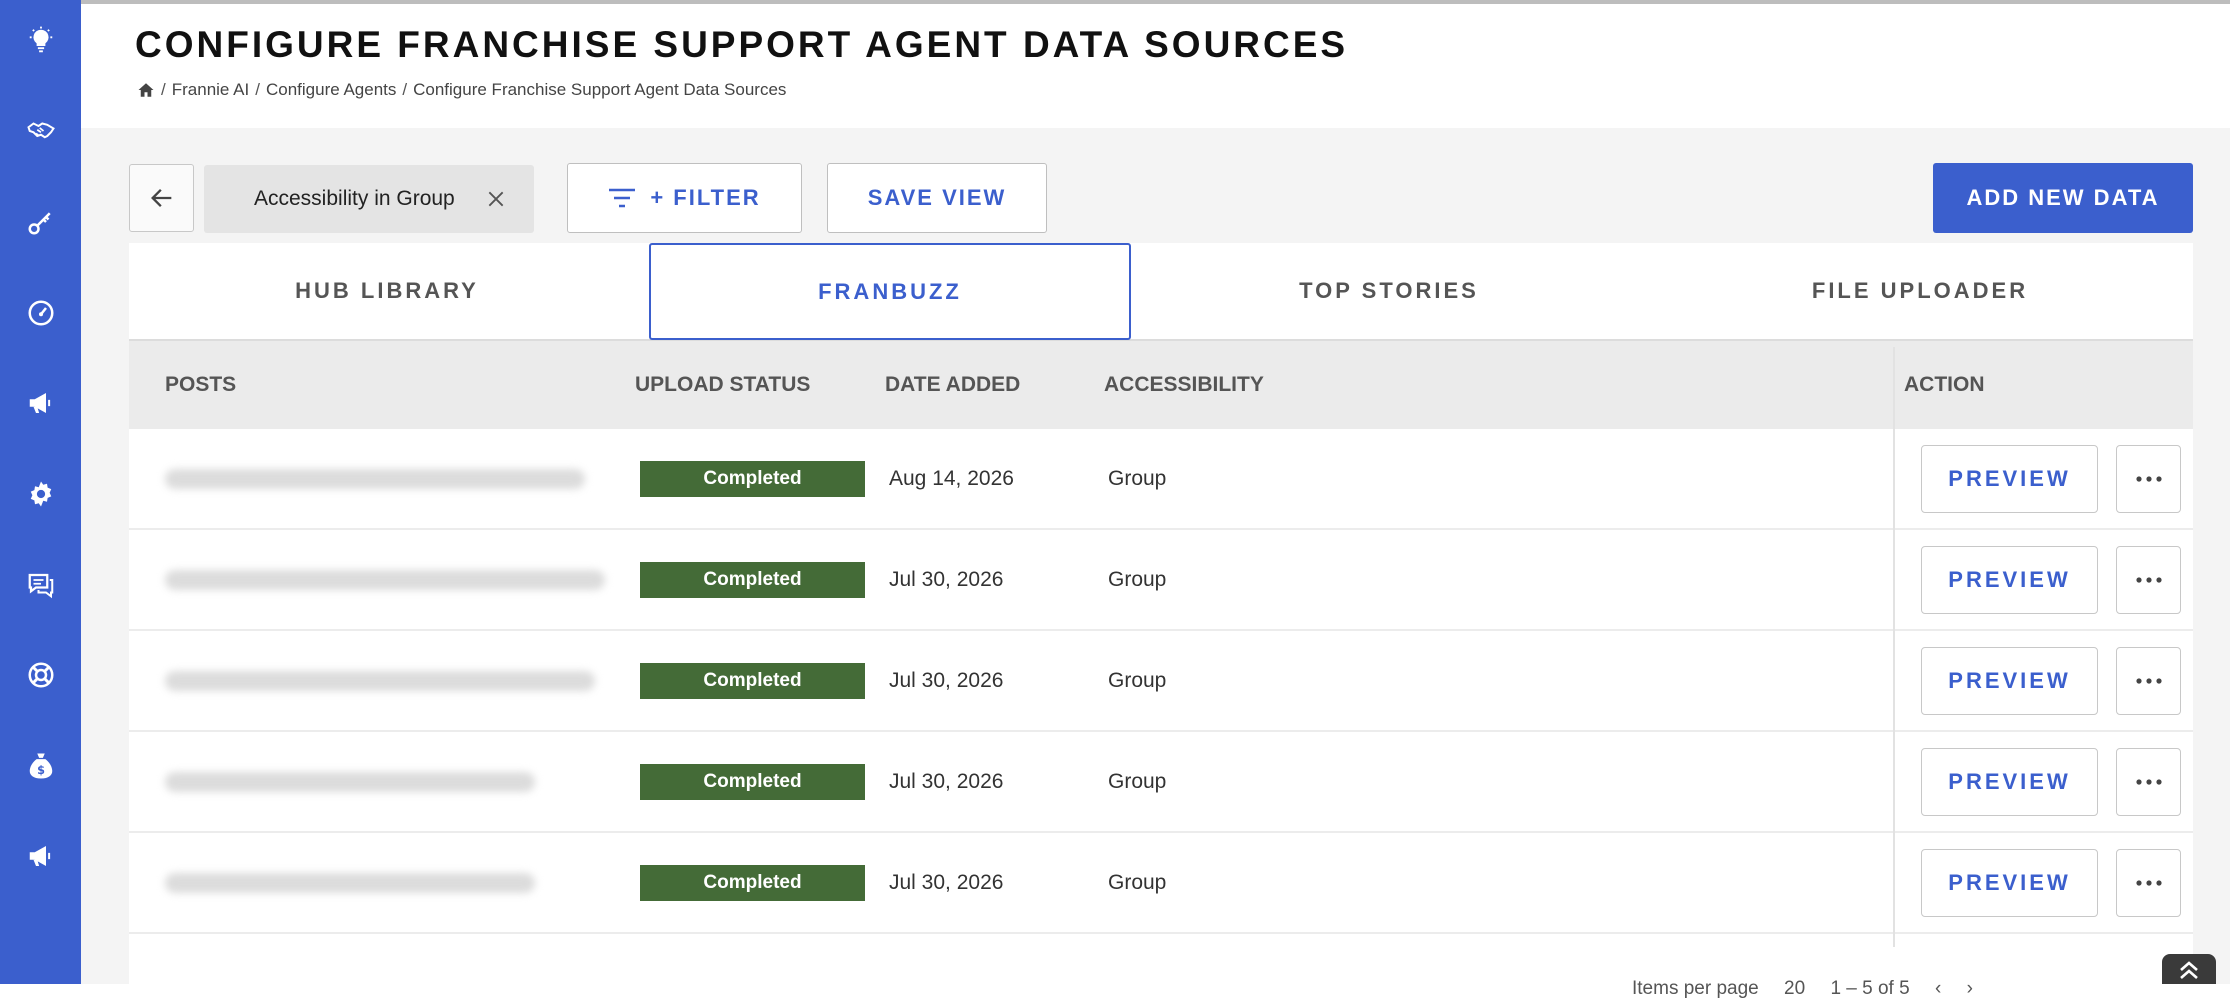 This screenshot has height=1000, width=2240. Describe the element at coordinates (1920, 291) in the screenshot. I see `tab-file-uploader: FILE UPLOADER` at that location.